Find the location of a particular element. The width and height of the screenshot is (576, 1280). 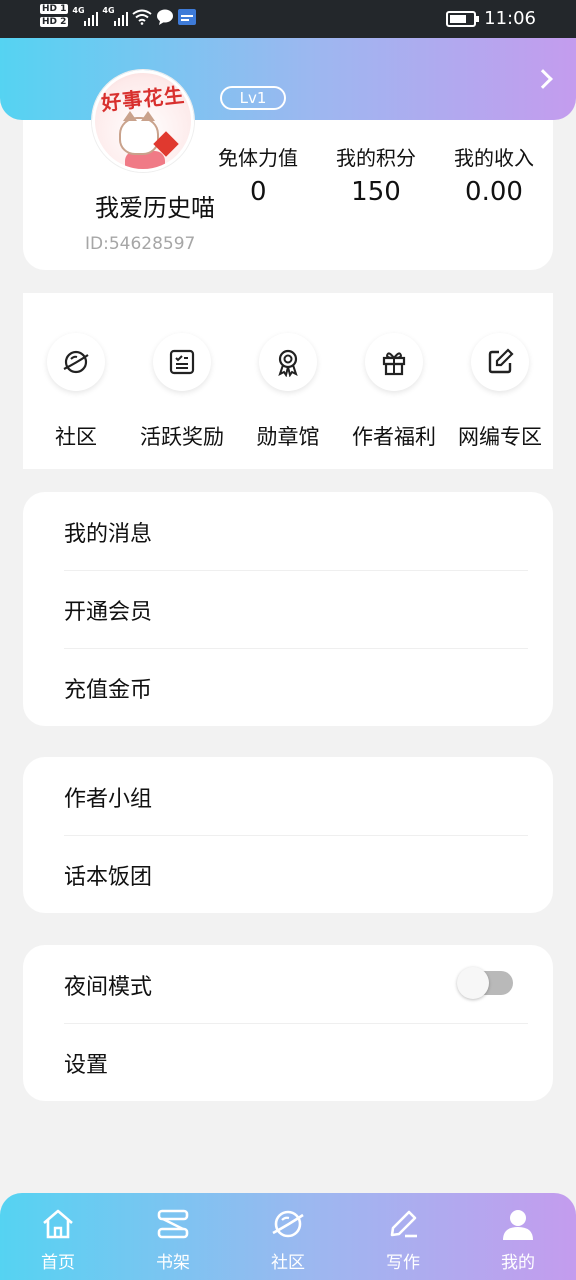

menu-item-label: 开通会员 is located at coordinates (108, 612).